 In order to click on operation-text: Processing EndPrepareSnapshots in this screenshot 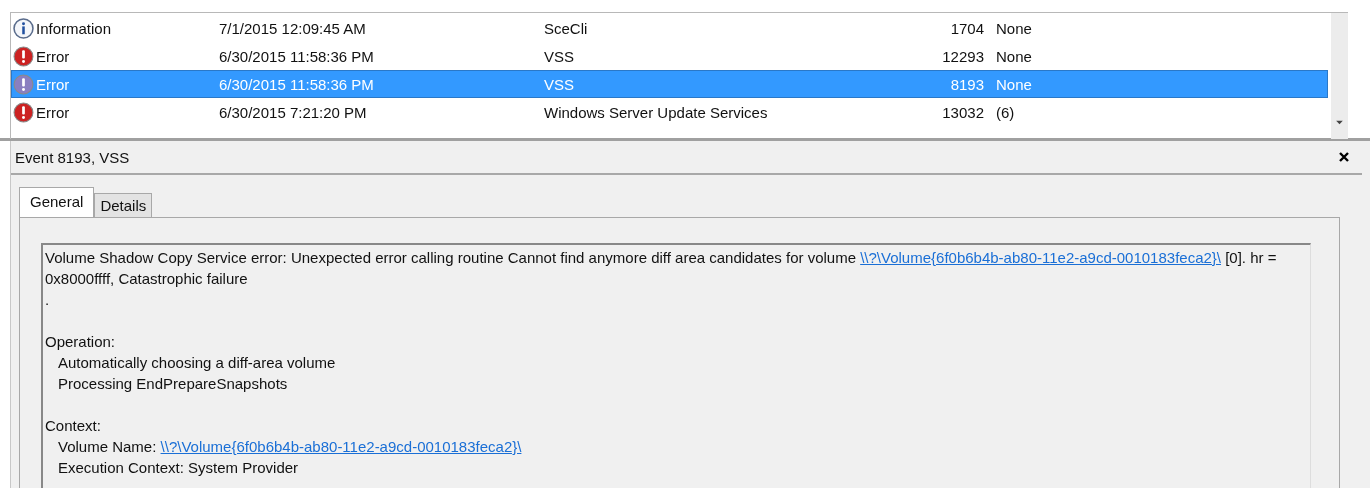, I will do `click(173, 384)`.